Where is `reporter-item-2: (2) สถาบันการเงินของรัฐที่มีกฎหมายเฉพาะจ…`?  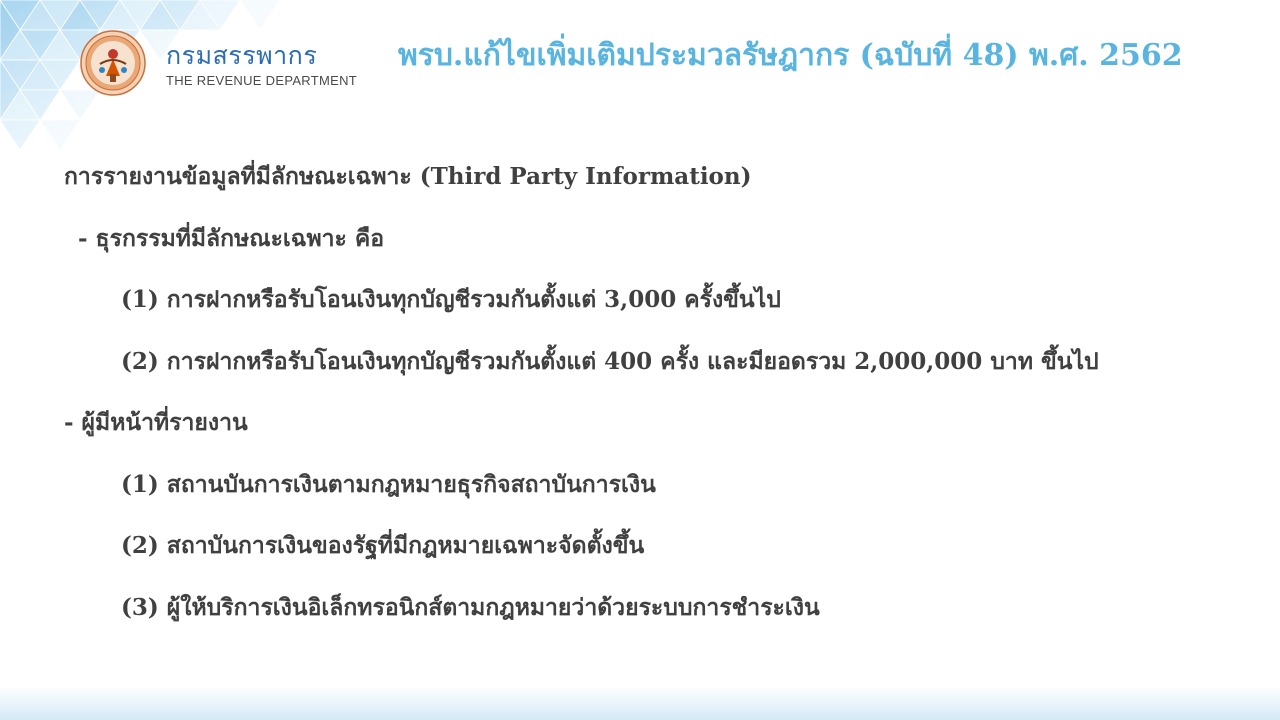 reporter-item-2: (2) สถาบันการเงินของรัฐที่มีกฎหมายเฉพาะจ… is located at coordinates (383, 545).